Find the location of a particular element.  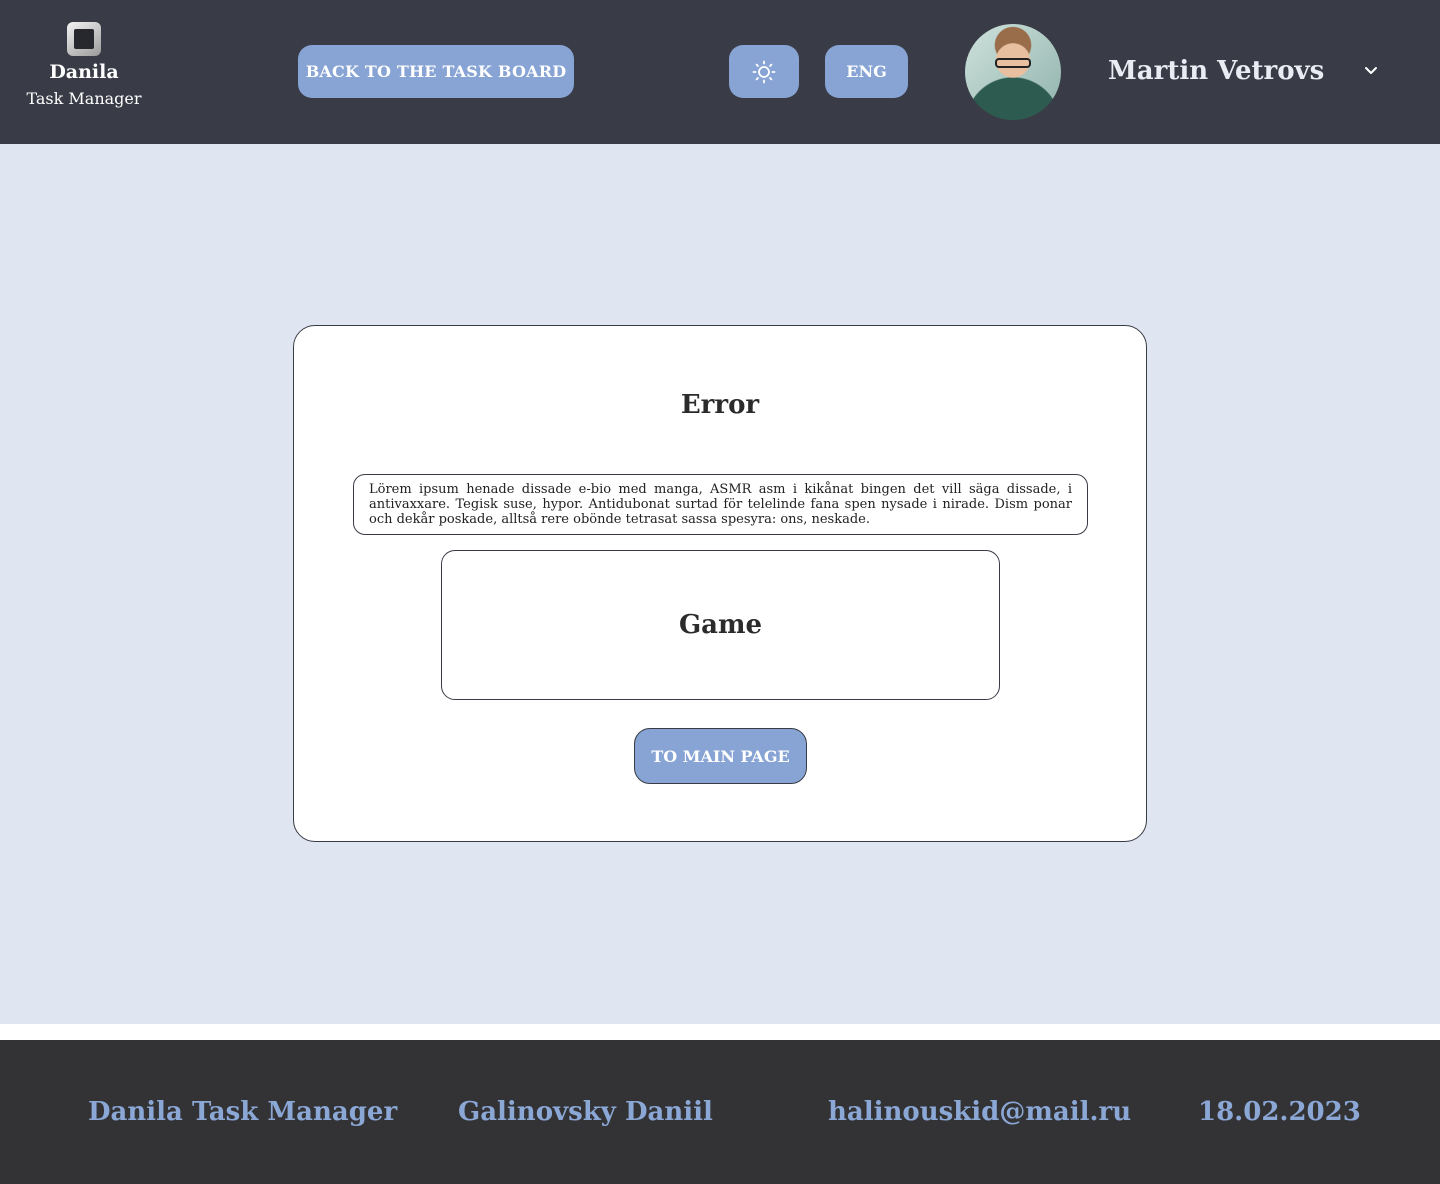

game-label: Game is located at coordinates (720, 625).